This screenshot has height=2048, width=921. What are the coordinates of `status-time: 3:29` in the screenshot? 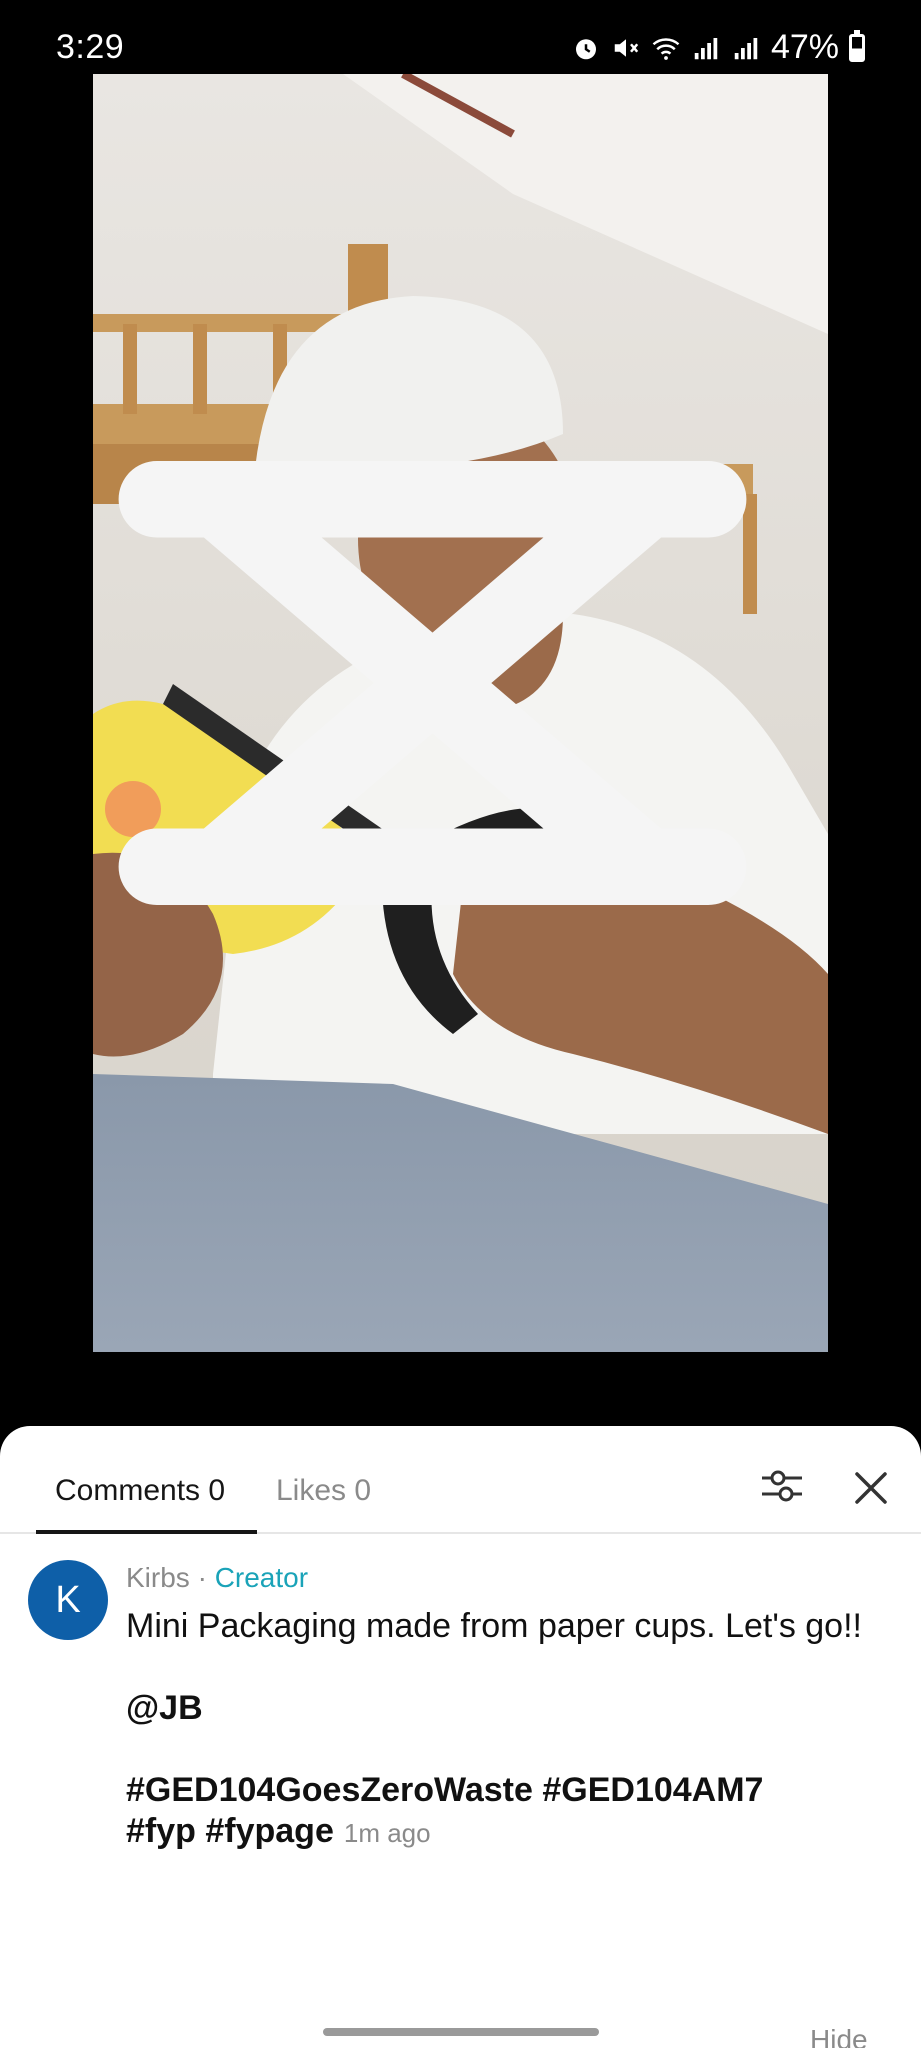 It's located at (90, 47).